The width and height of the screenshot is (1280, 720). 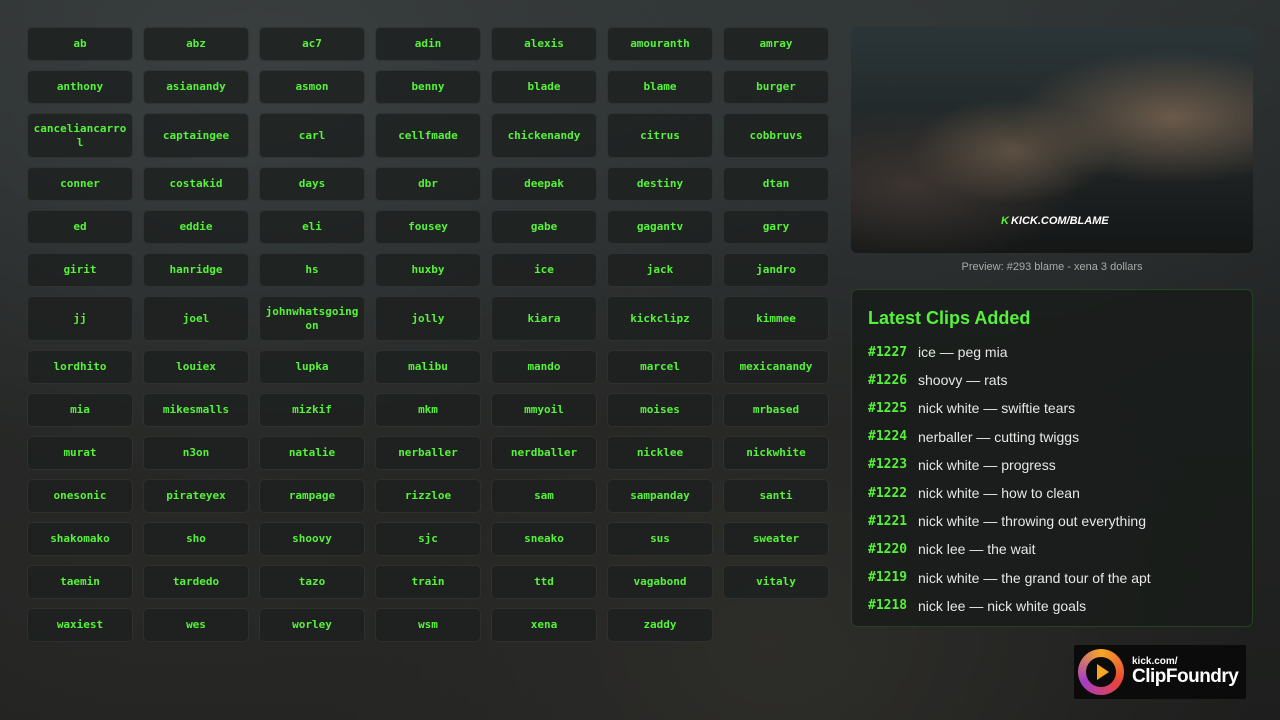 What do you see at coordinates (660, 625) in the screenshot?
I see `streamer-button-zaddy: zaddy` at bounding box center [660, 625].